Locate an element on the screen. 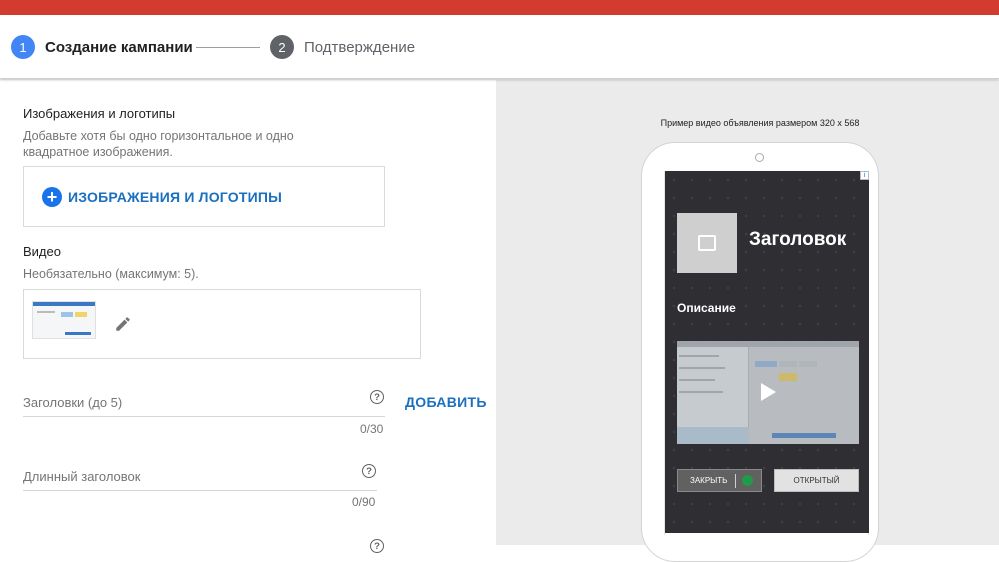 The image size is (999, 562). phone-camera is located at coordinates (759, 157).